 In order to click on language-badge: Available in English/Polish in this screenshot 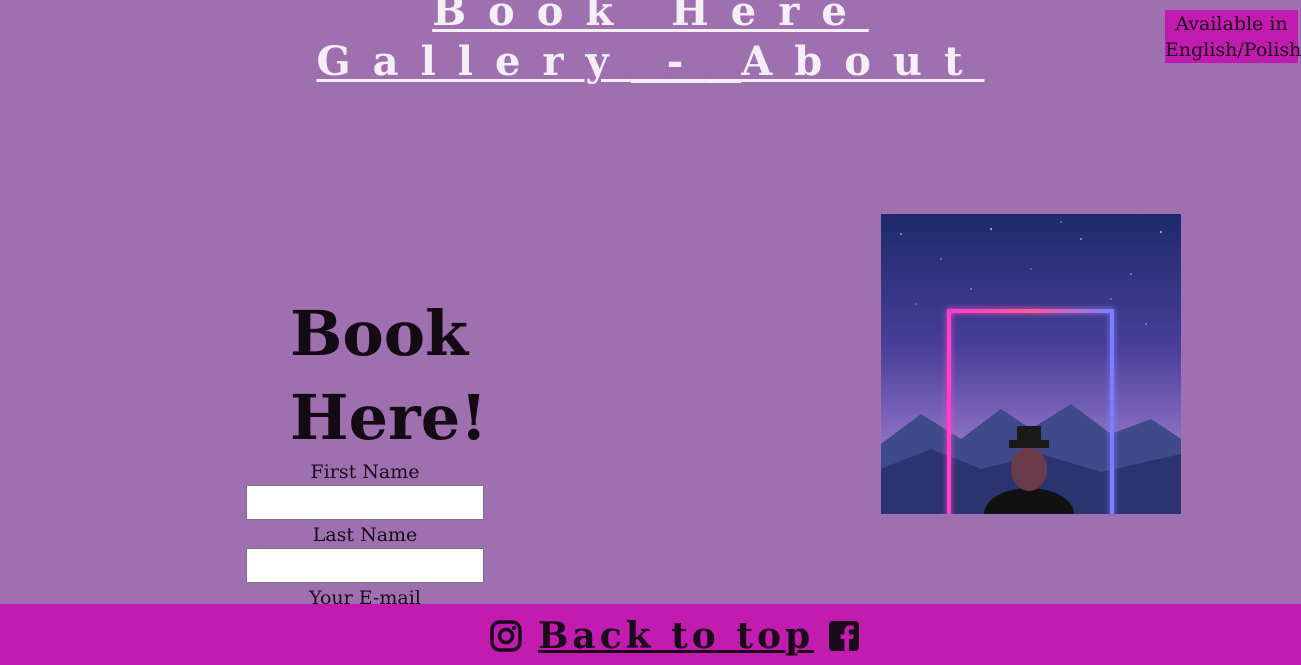, I will do `click(1233, 36)`.